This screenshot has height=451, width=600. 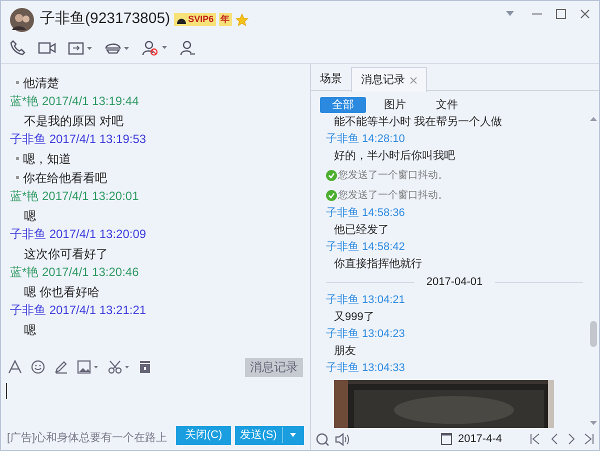 I want to click on calendar-icon, so click(x=446, y=439).